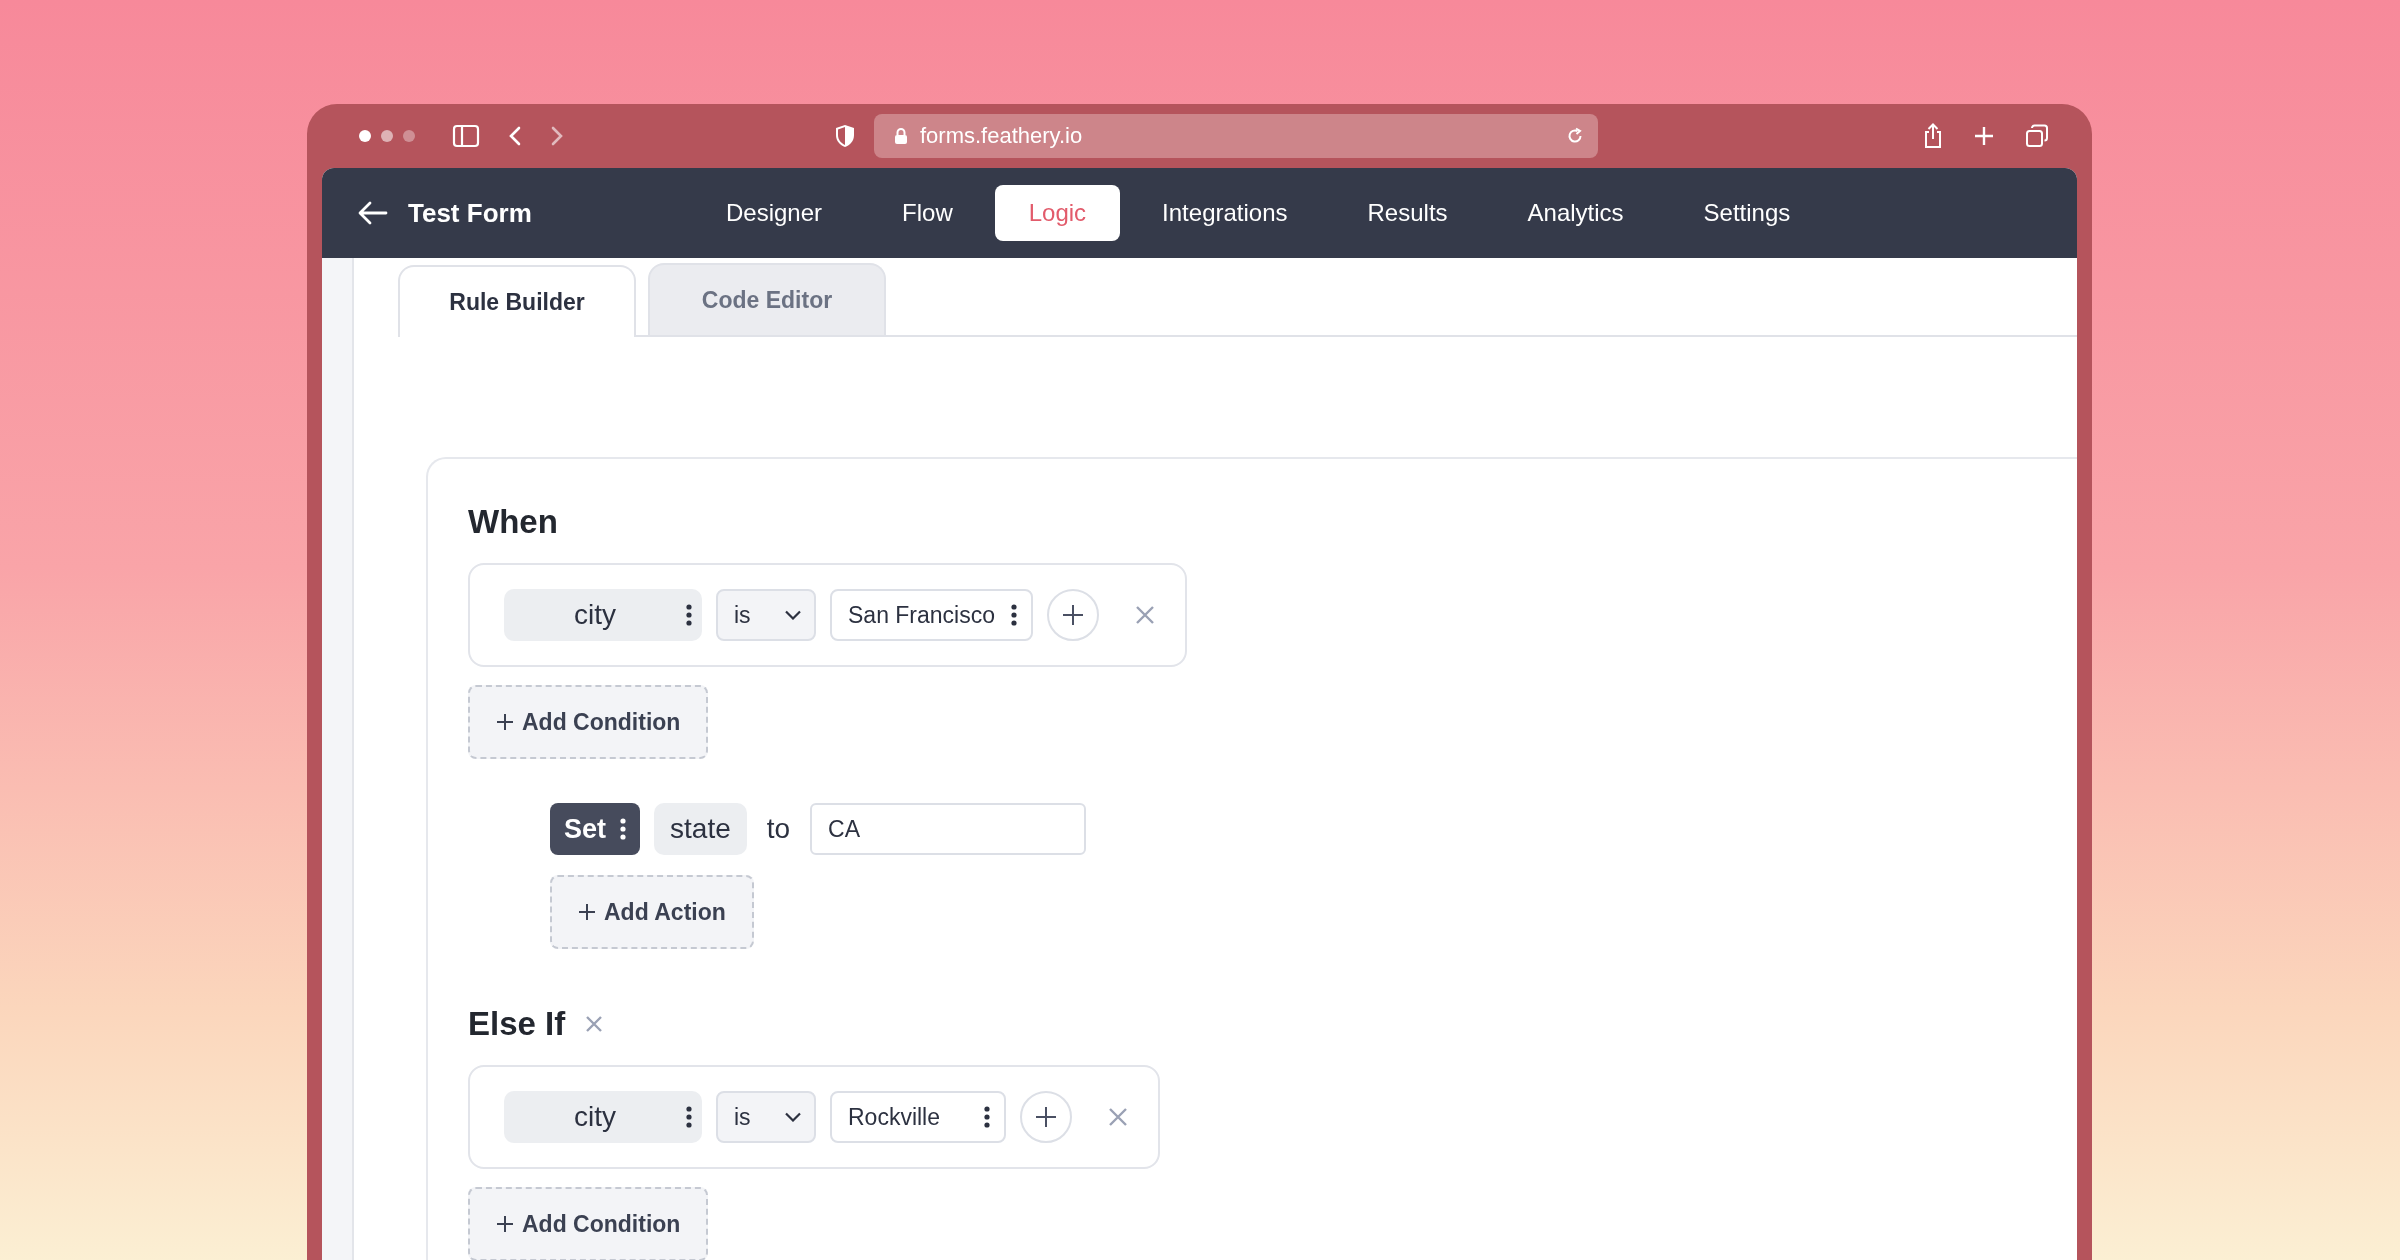 The image size is (2400, 1260). What do you see at coordinates (652, 912) in the screenshot?
I see `add-action-button: Add Action` at bounding box center [652, 912].